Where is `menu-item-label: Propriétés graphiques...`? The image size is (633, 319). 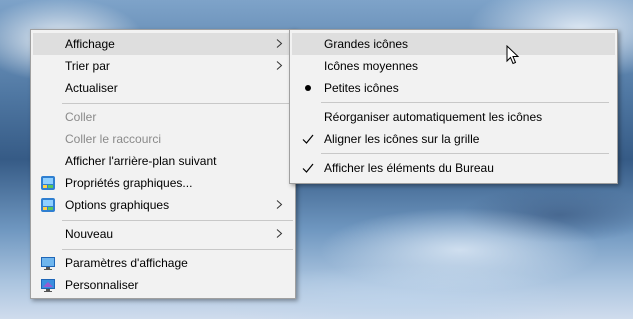 menu-item-label: Propriétés graphiques... is located at coordinates (129, 183).